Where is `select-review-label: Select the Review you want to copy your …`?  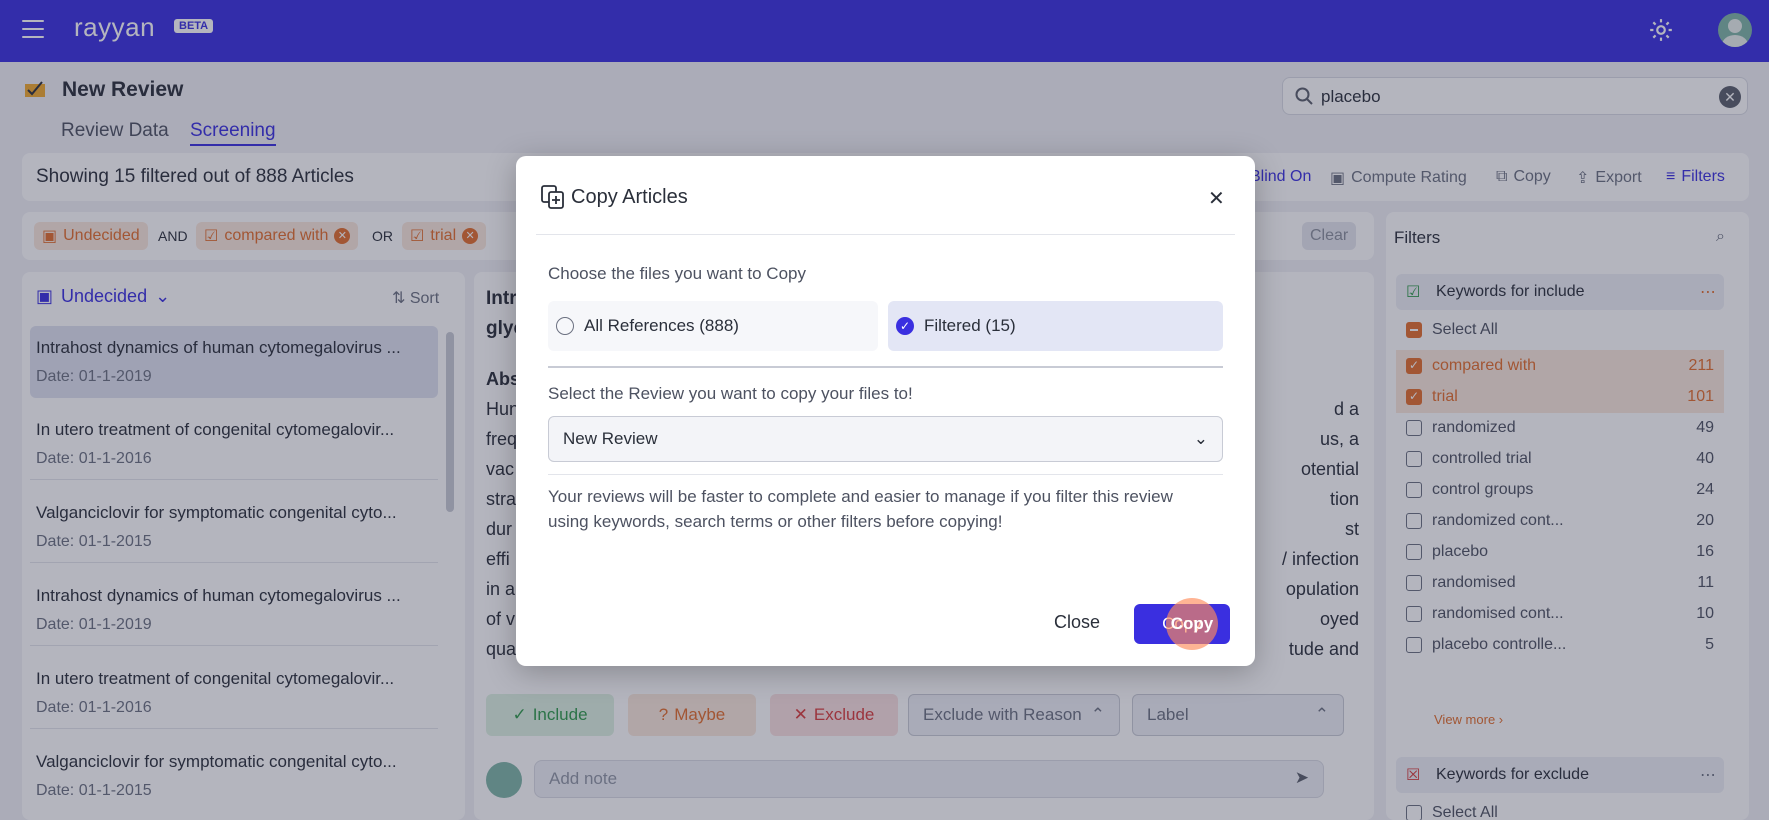 select-review-label: Select the Review you want to copy your … is located at coordinates (730, 393).